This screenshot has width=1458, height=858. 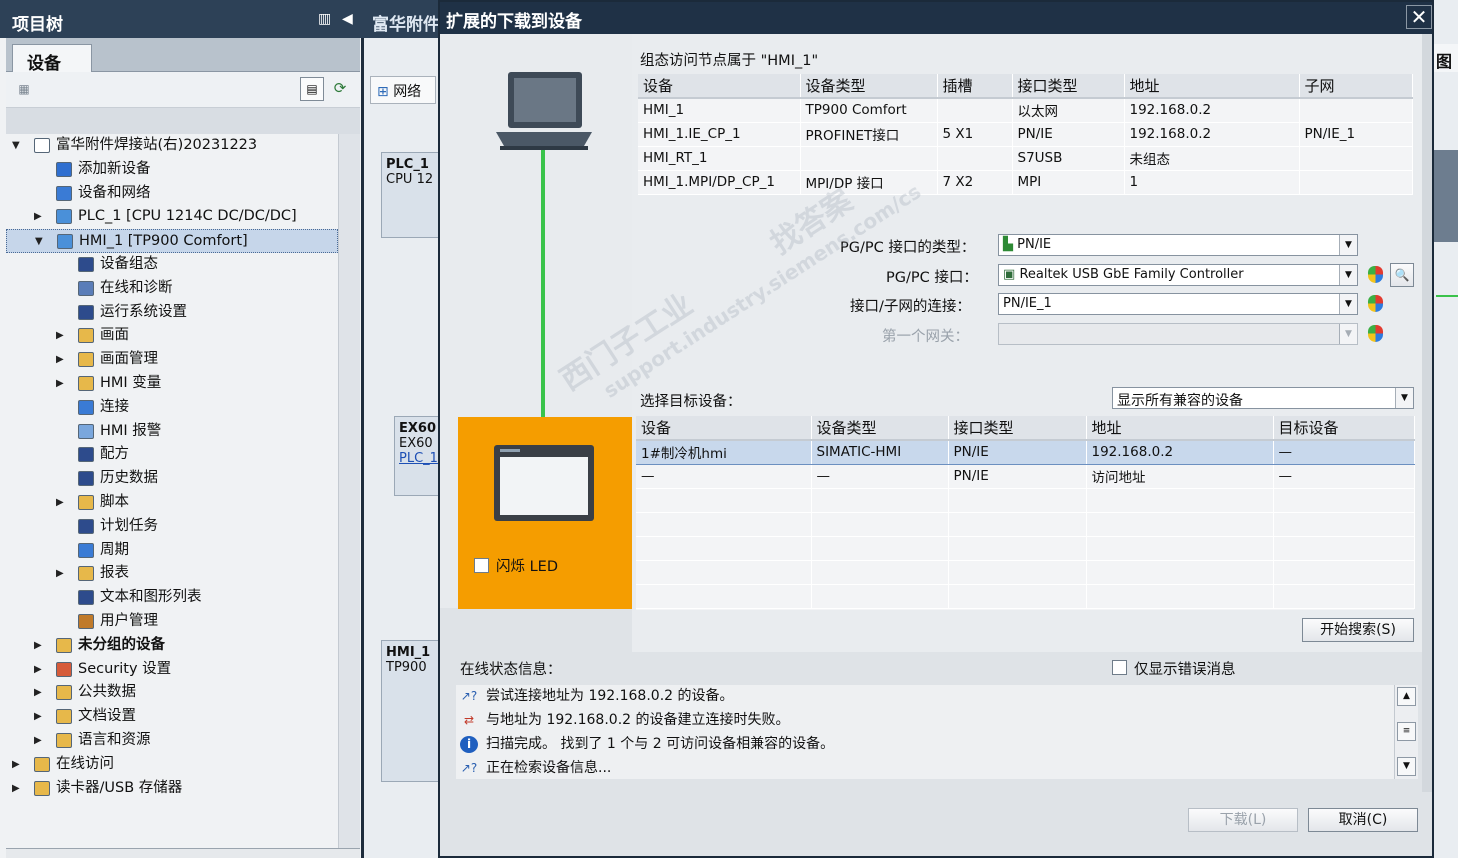 I want to click on tree-item: 连接, so click(x=172, y=408).